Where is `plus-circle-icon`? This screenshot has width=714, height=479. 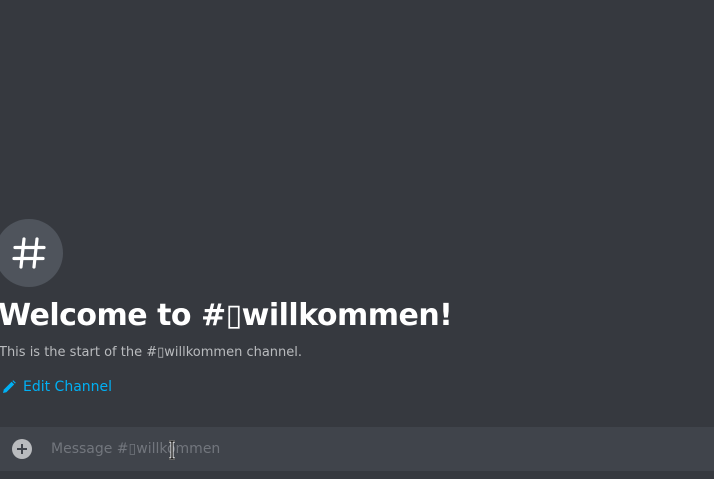
plus-circle-icon is located at coordinates (22, 449).